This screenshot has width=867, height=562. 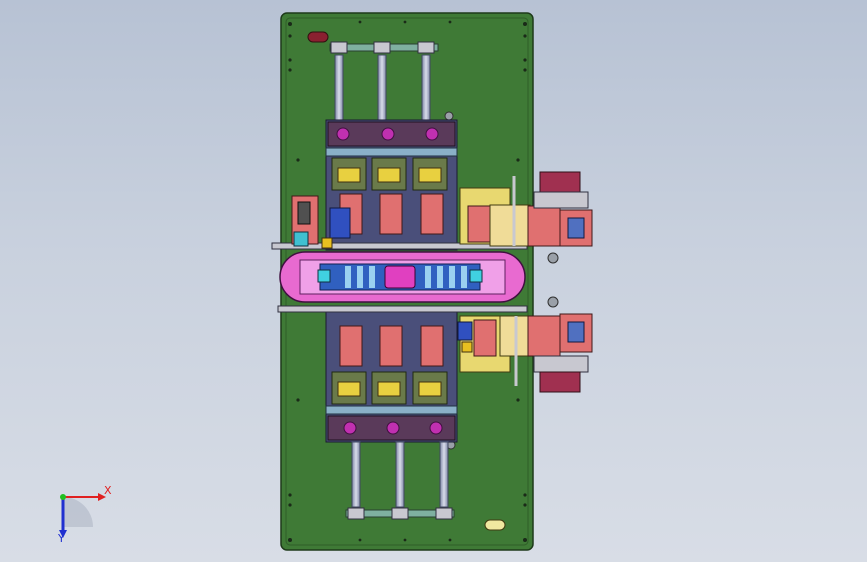 I want to click on bottom-actuator-frame, so click(x=391, y=377).